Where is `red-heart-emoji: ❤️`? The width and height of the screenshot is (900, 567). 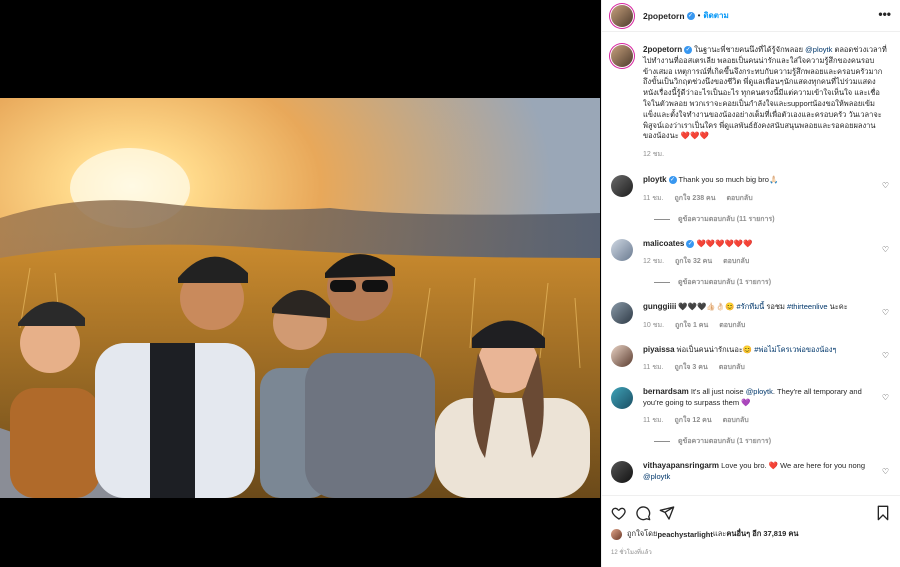 red-heart-emoji: ❤️ is located at coordinates (773, 466).